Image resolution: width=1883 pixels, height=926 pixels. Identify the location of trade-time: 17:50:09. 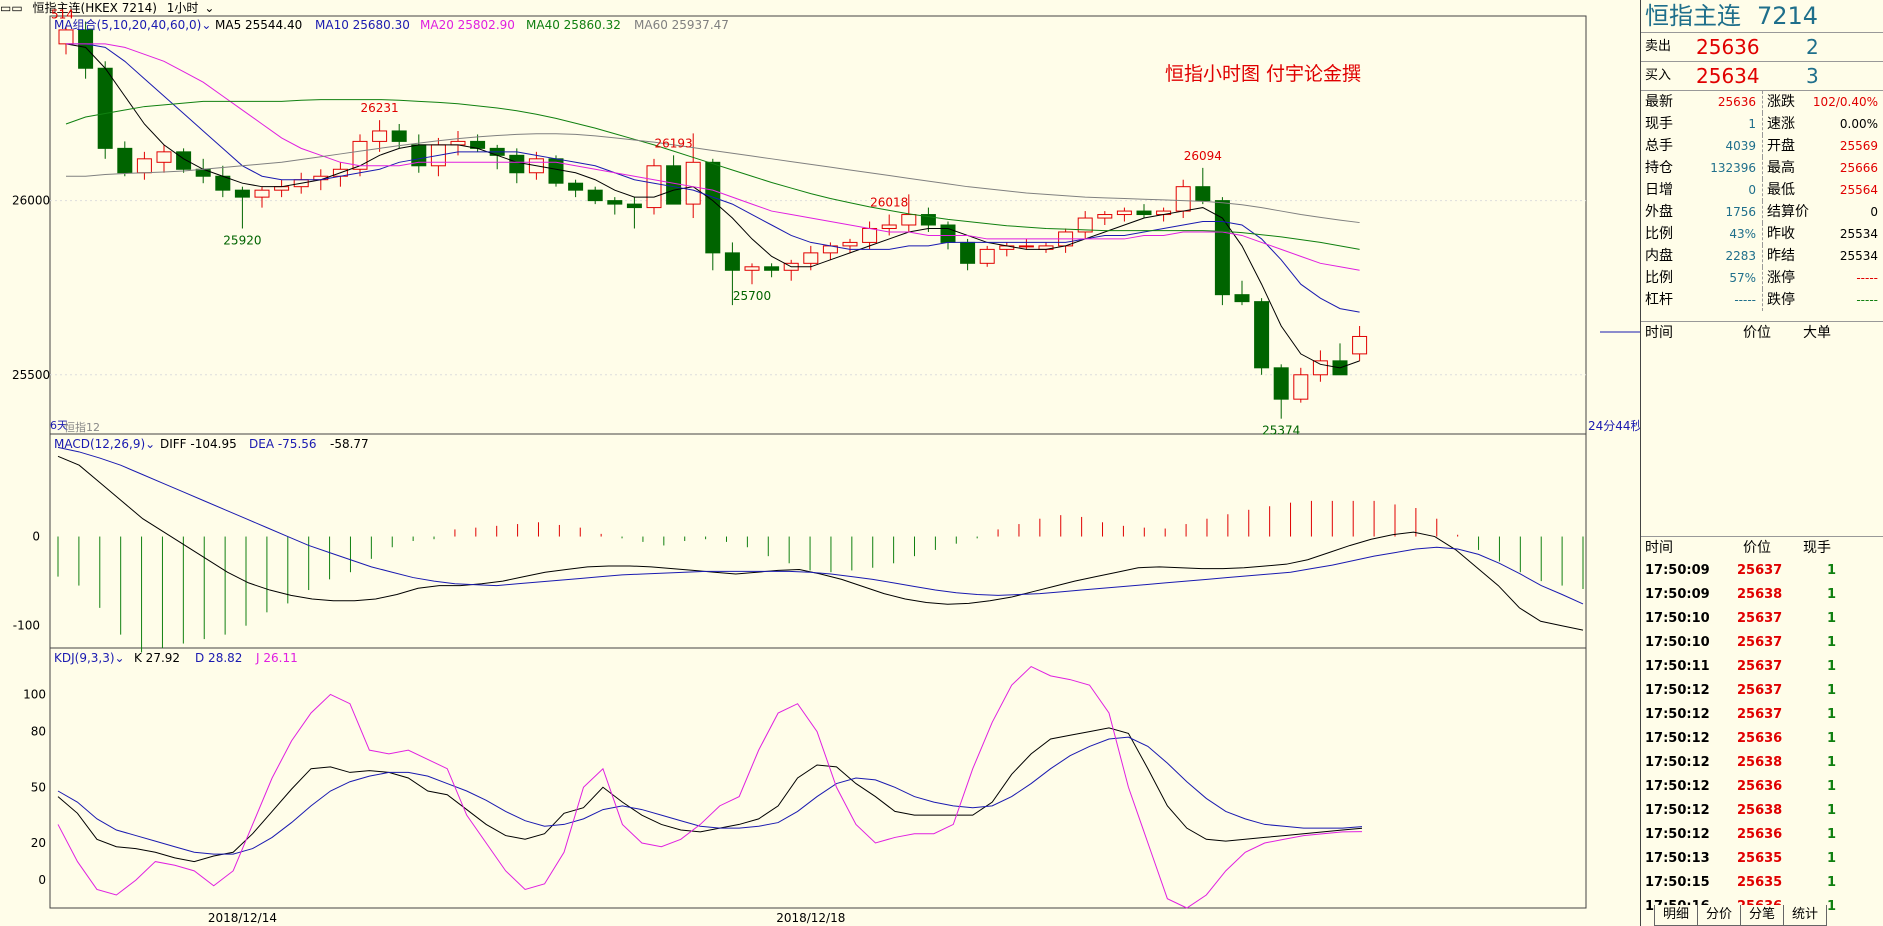
(1677, 570).